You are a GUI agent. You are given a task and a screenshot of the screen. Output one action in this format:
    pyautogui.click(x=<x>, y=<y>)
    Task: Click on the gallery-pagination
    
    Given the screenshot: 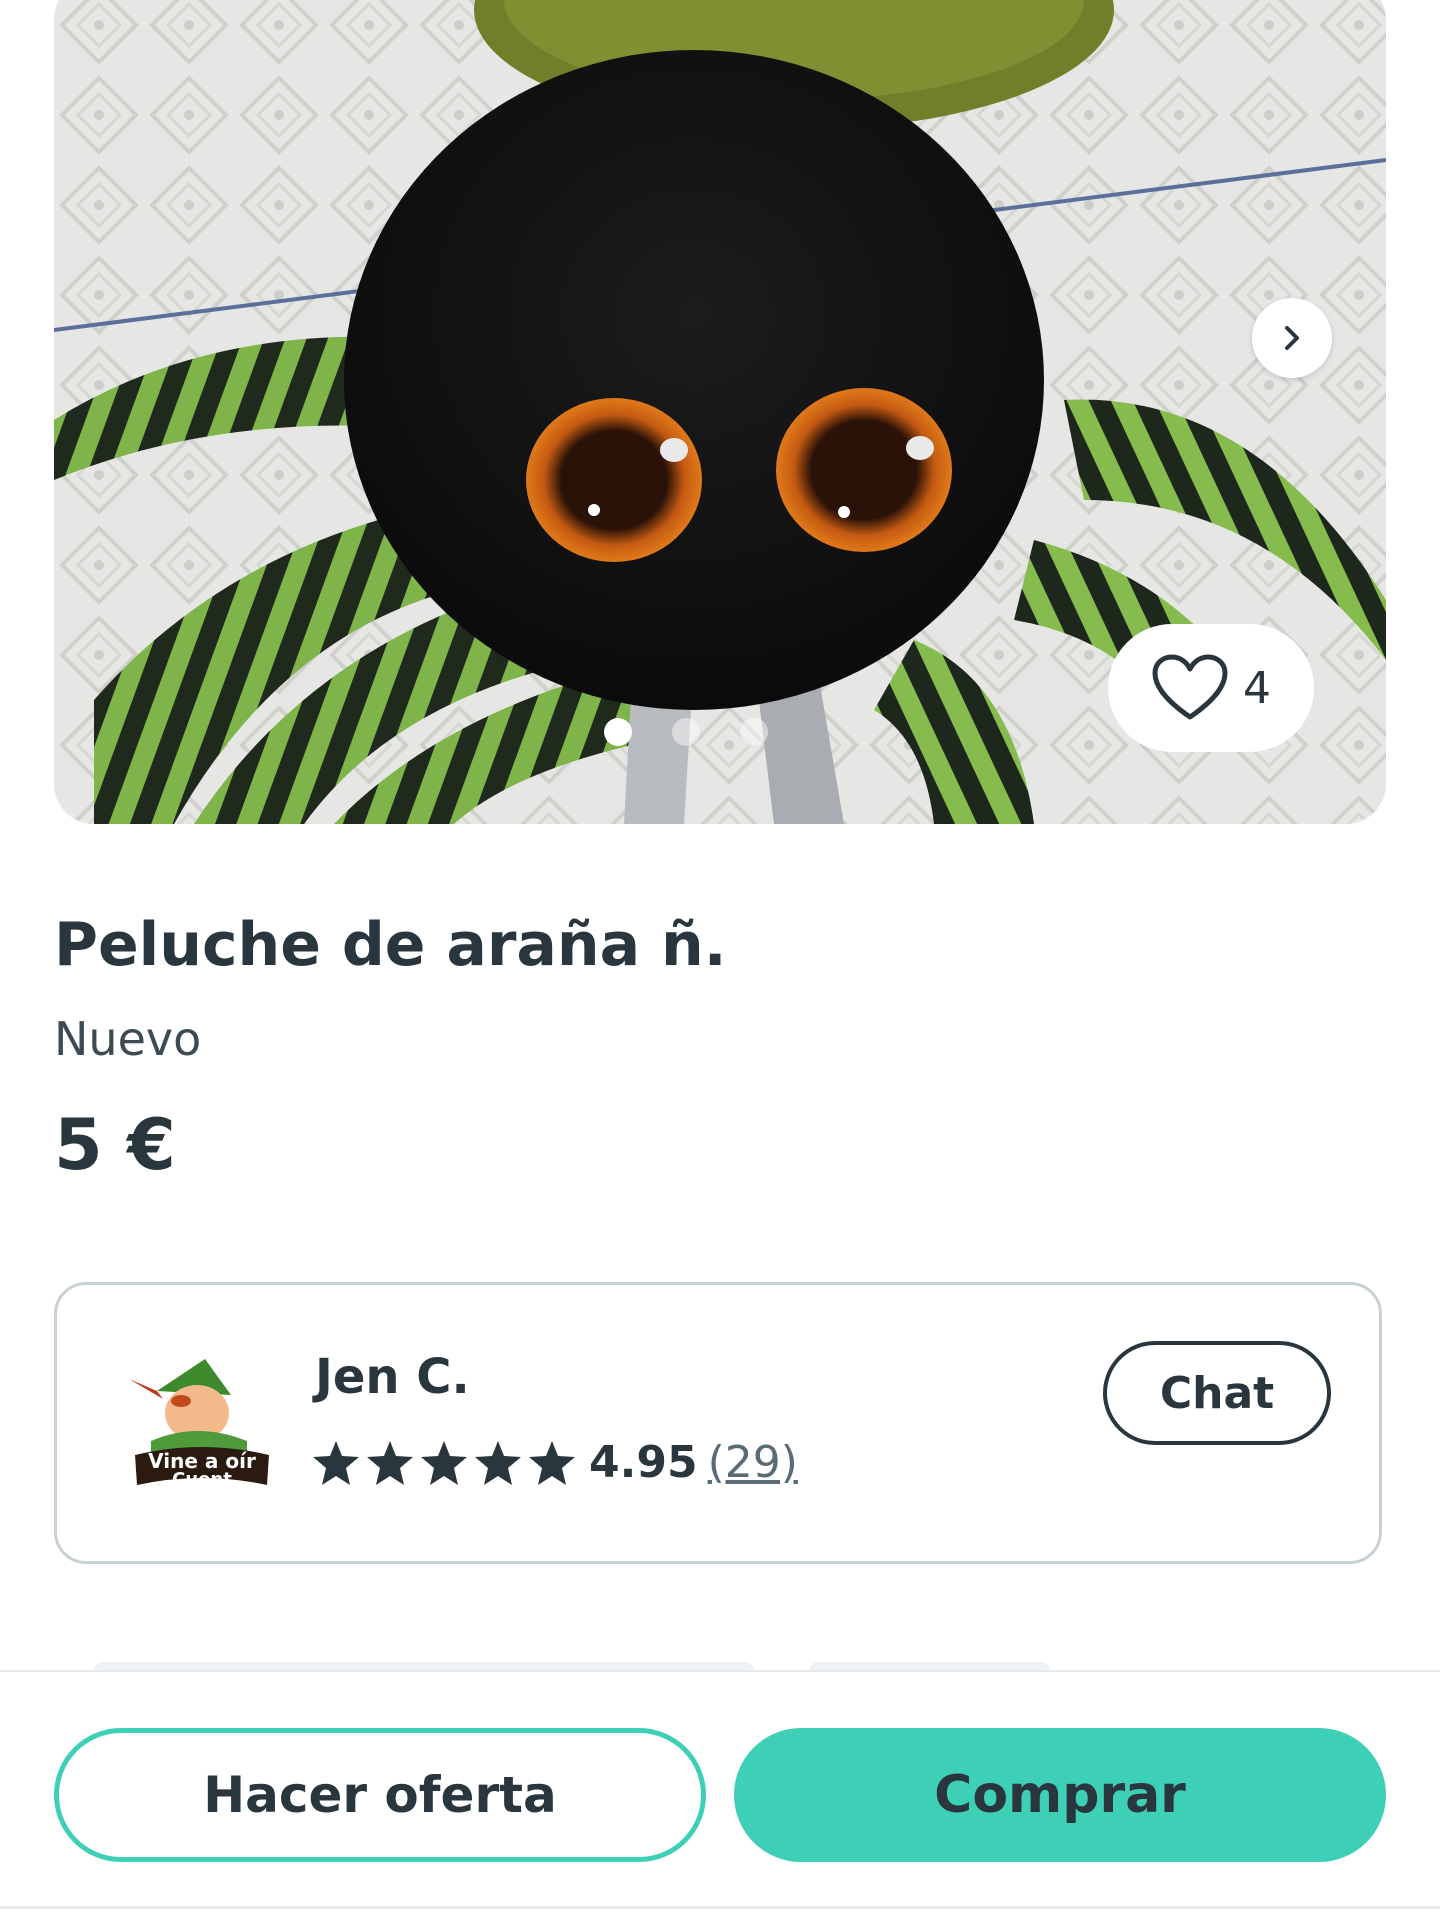 What is the action you would take?
    pyautogui.click(x=686, y=732)
    